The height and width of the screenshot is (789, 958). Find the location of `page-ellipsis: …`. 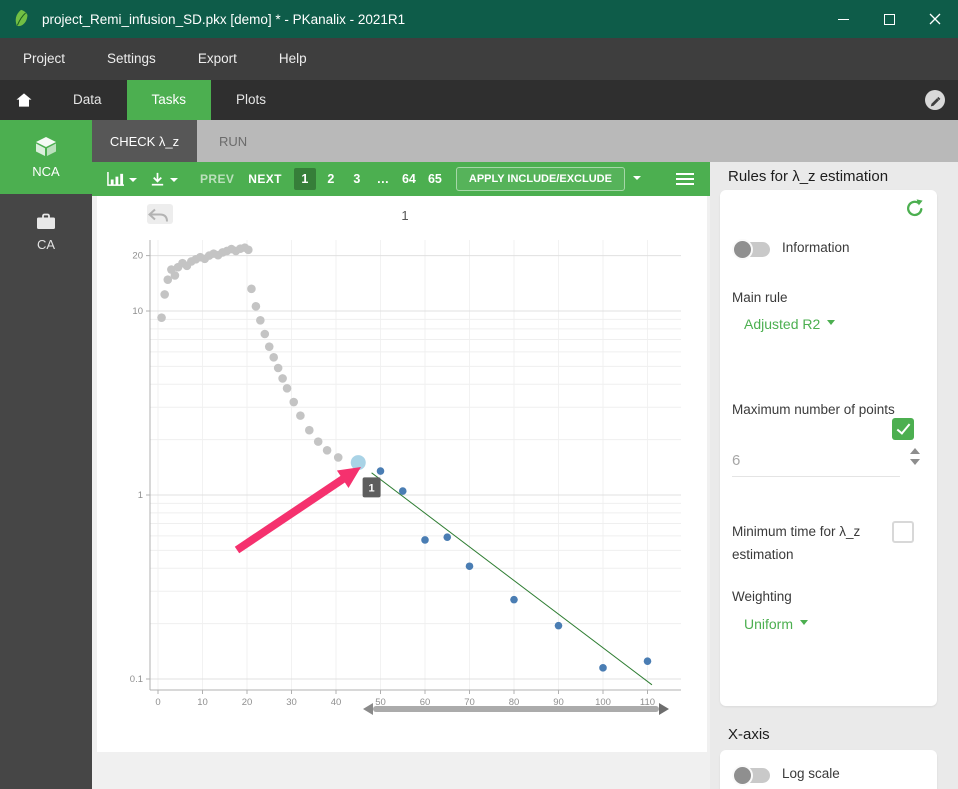

page-ellipsis: … is located at coordinates (383, 179).